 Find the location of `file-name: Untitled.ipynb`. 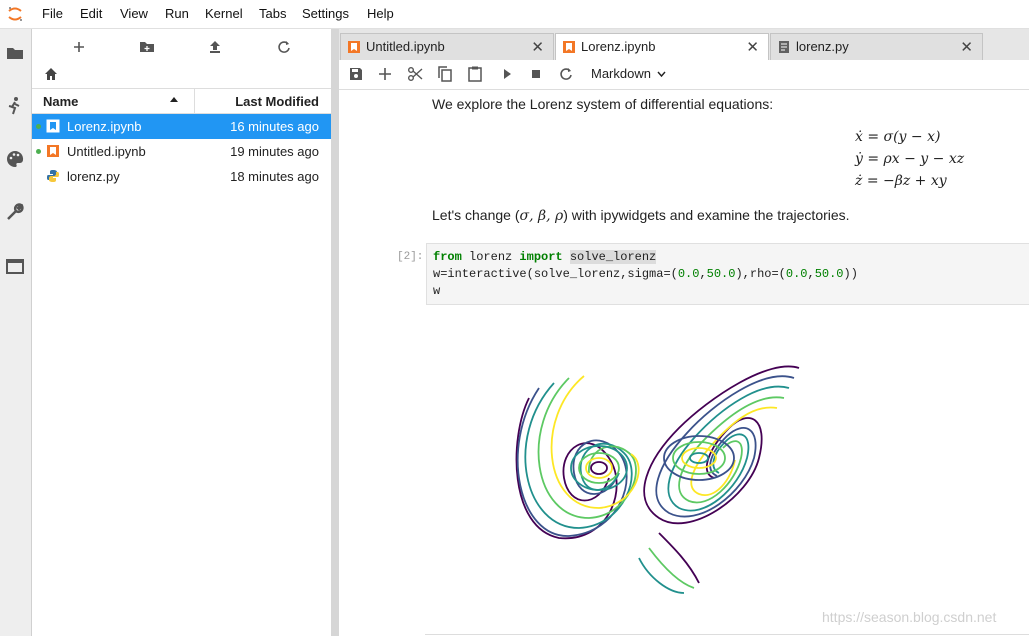

file-name: Untitled.ipynb is located at coordinates (106, 151).